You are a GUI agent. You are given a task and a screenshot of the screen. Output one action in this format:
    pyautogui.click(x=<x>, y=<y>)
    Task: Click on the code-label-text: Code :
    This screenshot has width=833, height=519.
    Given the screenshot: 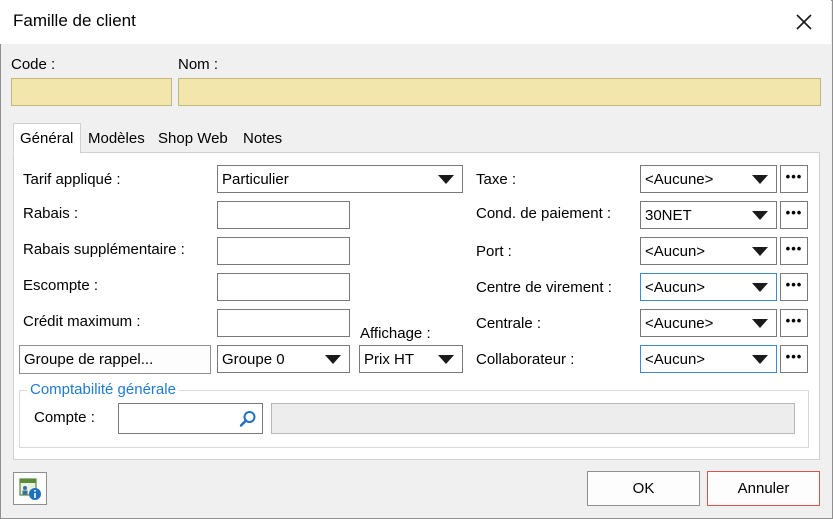 What is the action you would take?
    pyautogui.click(x=33, y=64)
    